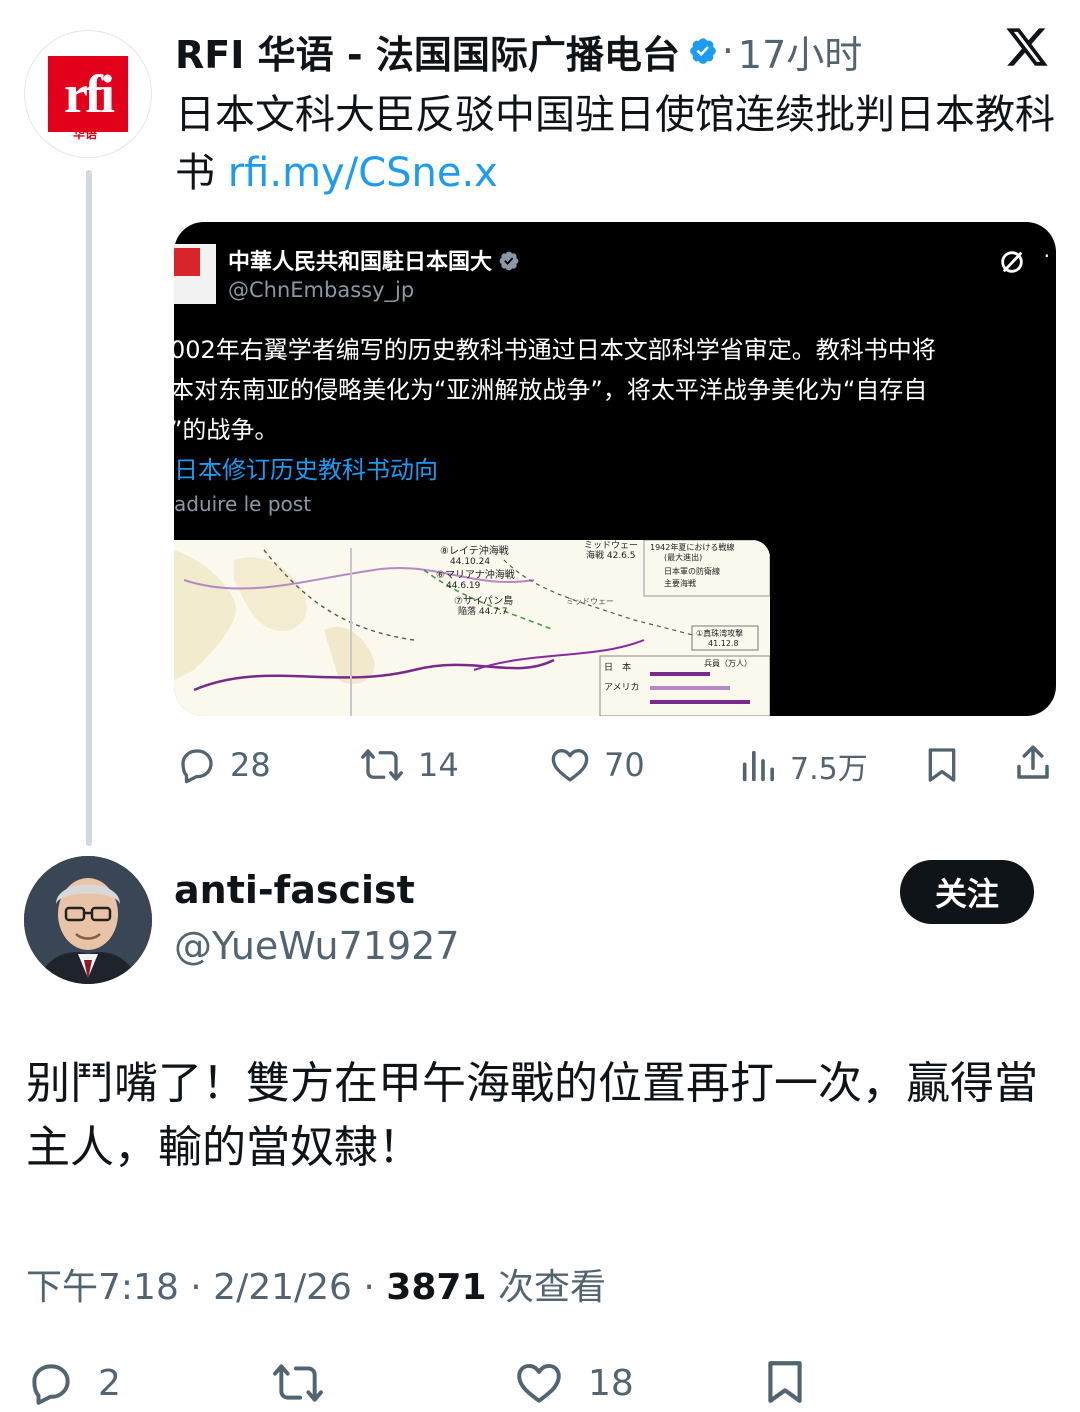 This screenshot has width=1080, height=1412. I want to click on like-button: 70, so click(596, 765).